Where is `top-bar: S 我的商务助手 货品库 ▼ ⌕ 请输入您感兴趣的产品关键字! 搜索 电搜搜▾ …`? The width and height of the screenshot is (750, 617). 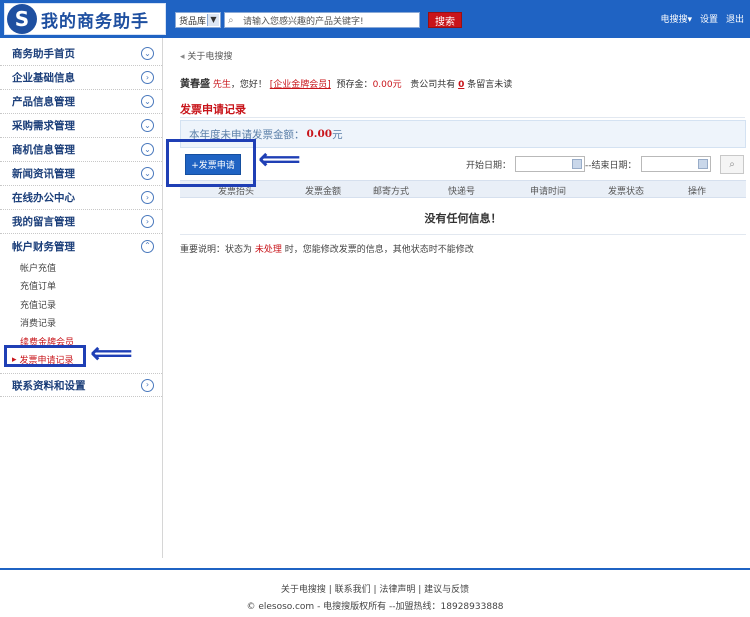 top-bar: S 我的商务助手 货品库 ▼ ⌕ 请输入您感兴趣的产品关键字! 搜索 电搜搜▾ … is located at coordinates (375, 19).